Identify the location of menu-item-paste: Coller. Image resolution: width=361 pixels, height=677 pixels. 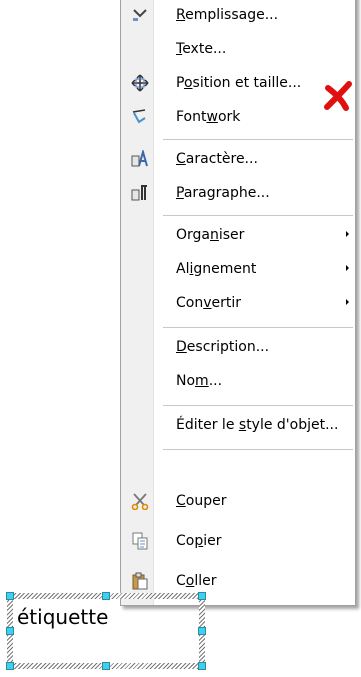
(238, 581).